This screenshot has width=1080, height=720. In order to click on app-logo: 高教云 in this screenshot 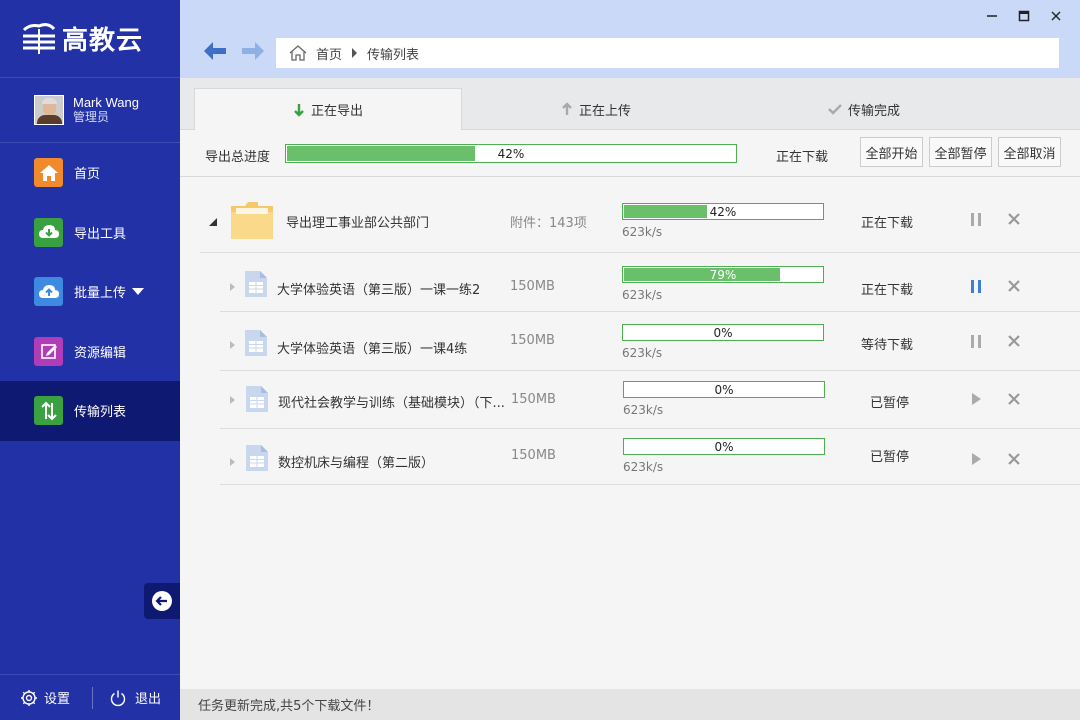, I will do `click(90, 39)`.